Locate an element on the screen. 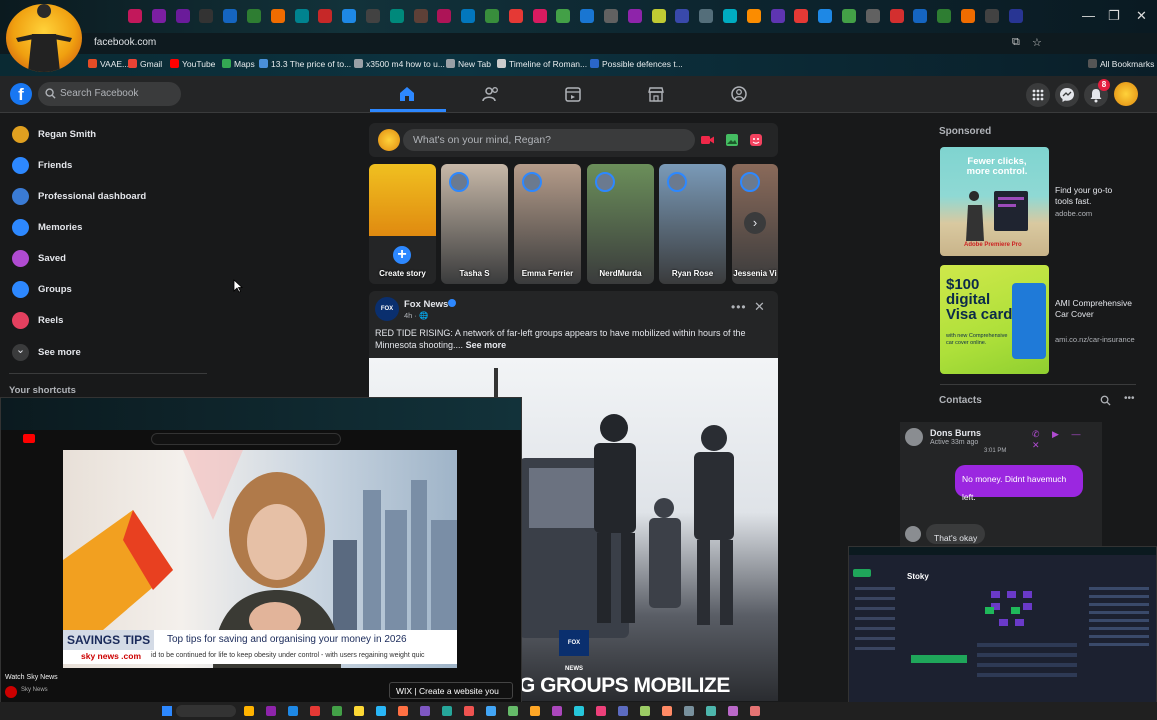 The width and height of the screenshot is (1157, 720). sidebar-item-saved: Saved is located at coordinates (108, 259).